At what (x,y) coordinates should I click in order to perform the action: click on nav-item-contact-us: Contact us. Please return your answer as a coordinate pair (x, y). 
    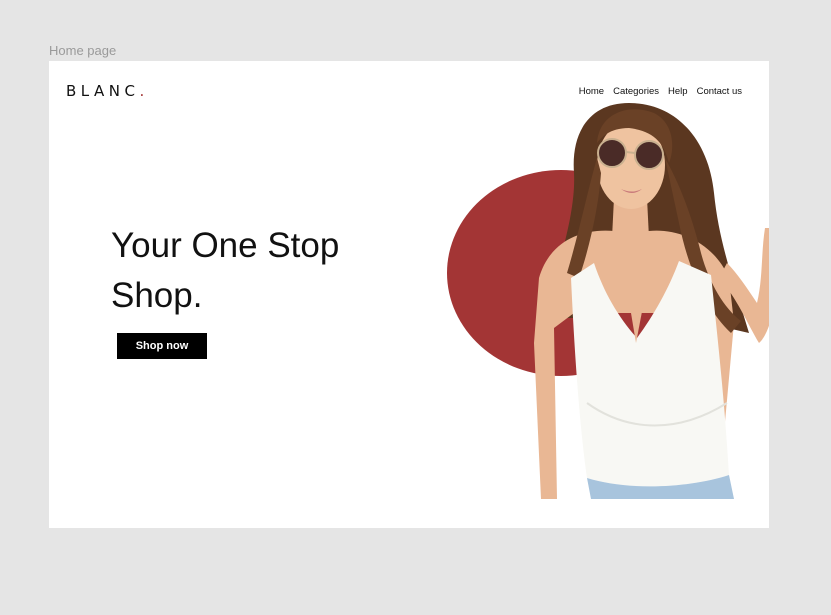
    Looking at the image, I should click on (719, 91).